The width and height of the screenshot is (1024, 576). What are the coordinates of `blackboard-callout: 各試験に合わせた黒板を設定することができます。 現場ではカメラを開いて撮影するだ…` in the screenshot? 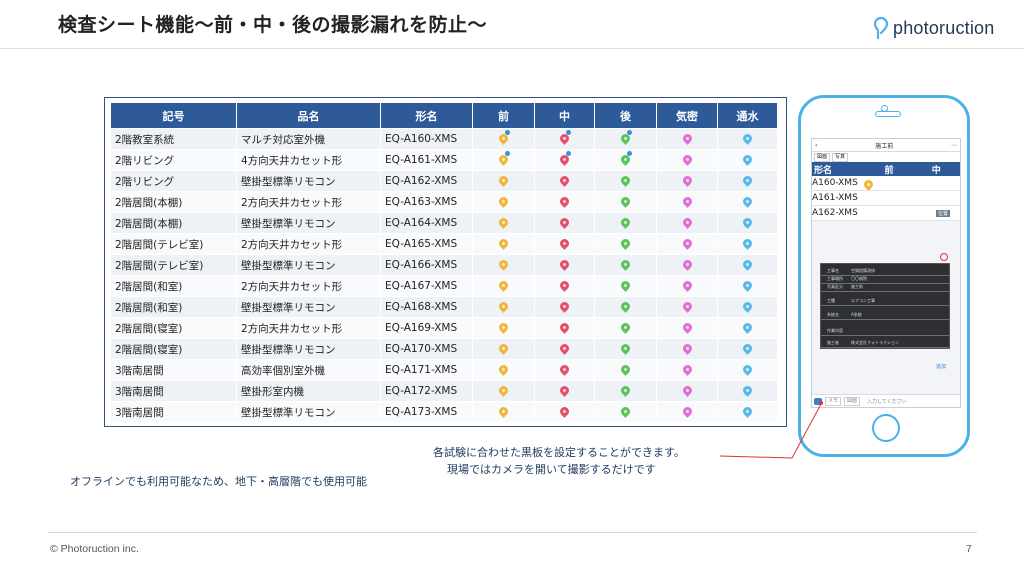 It's located at (559, 461).